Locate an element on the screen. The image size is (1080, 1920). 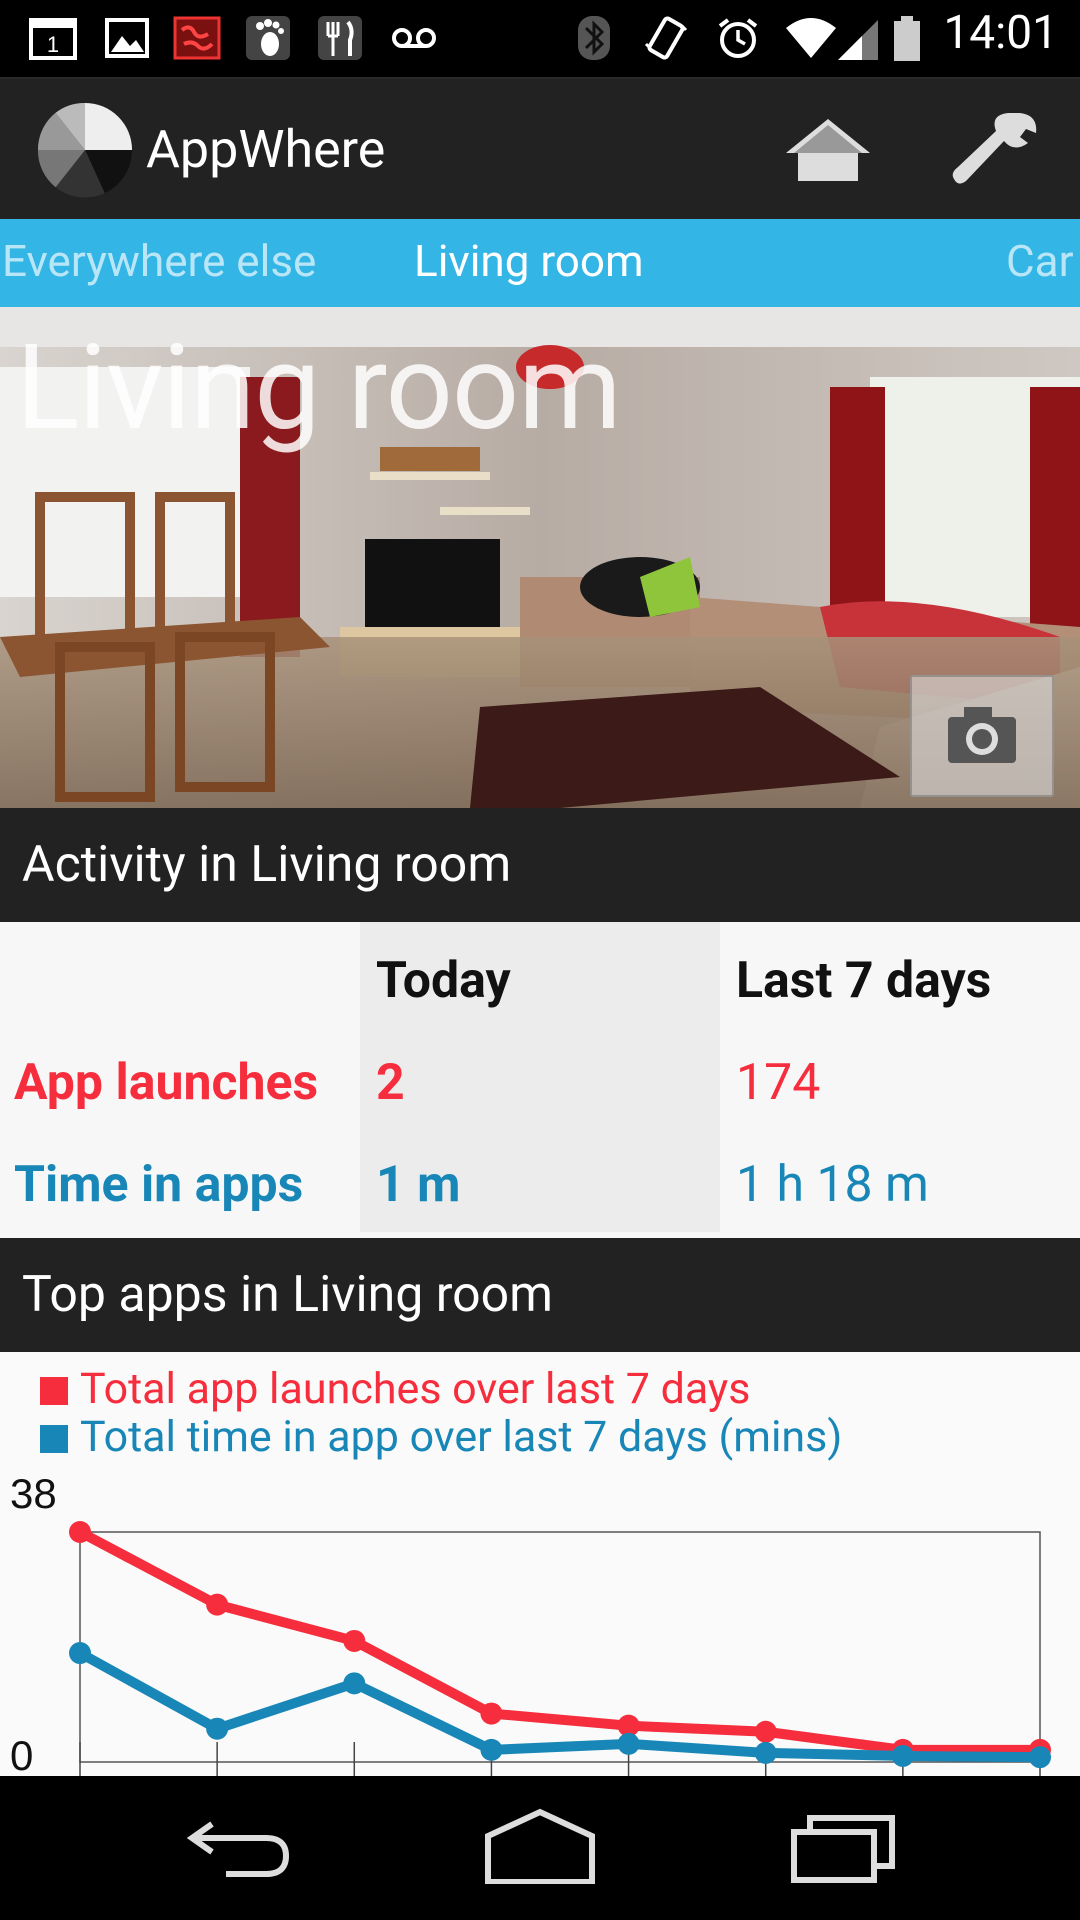
time-in-apps-week: 1 h 18 m is located at coordinates (832, 1185).